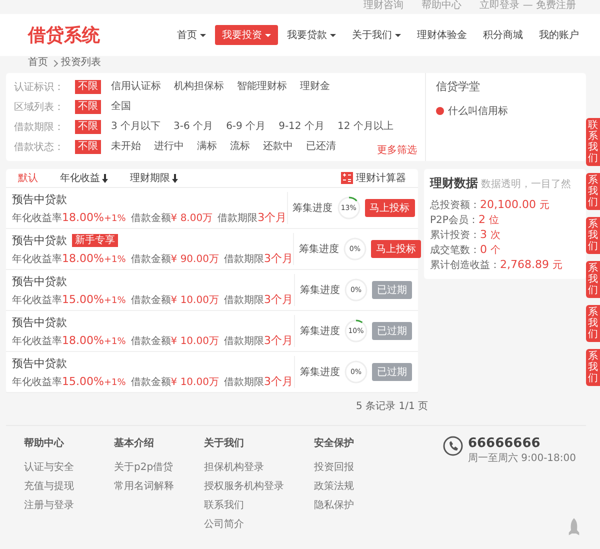 This screenshot has width=600, height=549. I want to click on filter-option: 智能理财标, so click(262, 87).